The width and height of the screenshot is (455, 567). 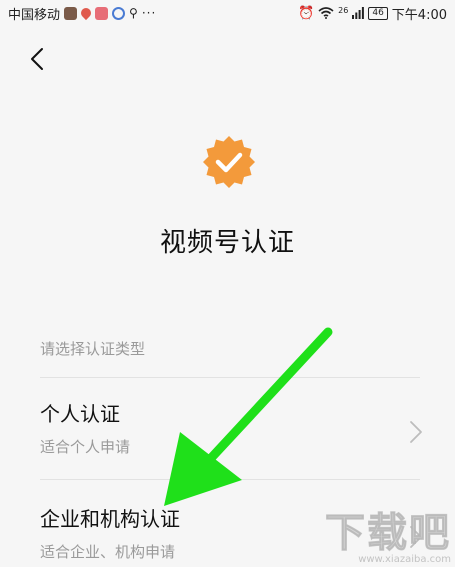 I want to click on verified-badge-icon, so click(x=229, y=162).